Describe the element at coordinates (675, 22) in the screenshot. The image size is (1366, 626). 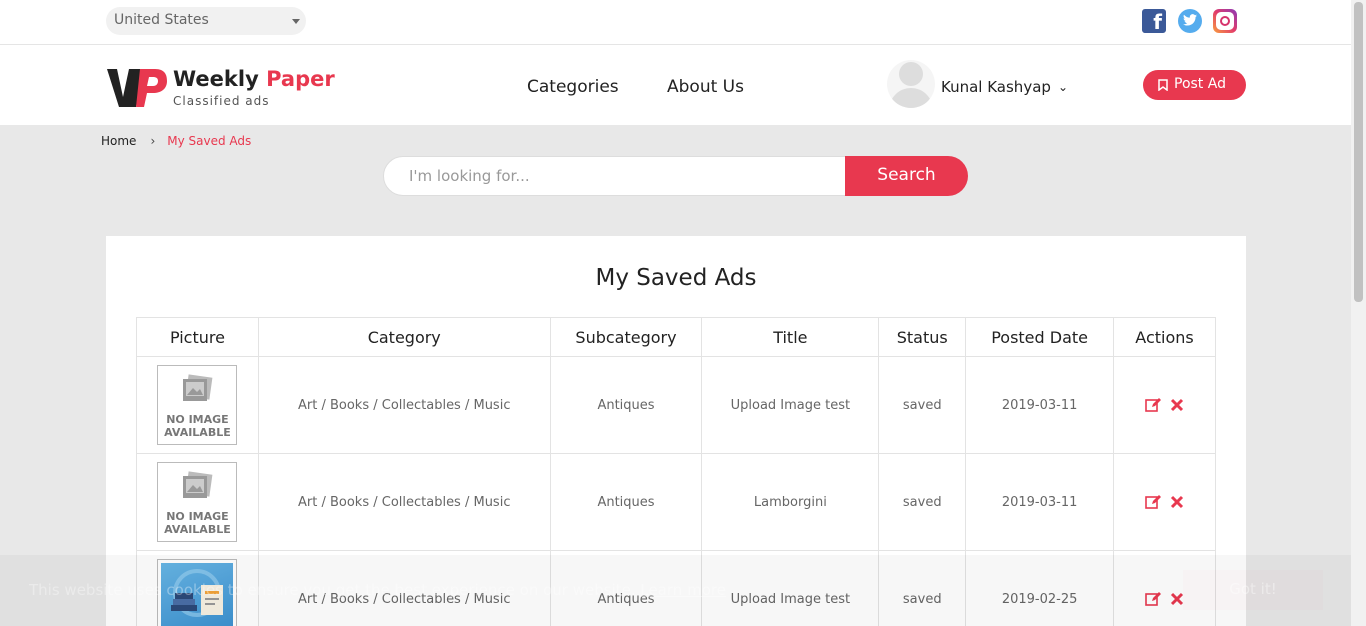
I see `top-bar: United States f` at that location.